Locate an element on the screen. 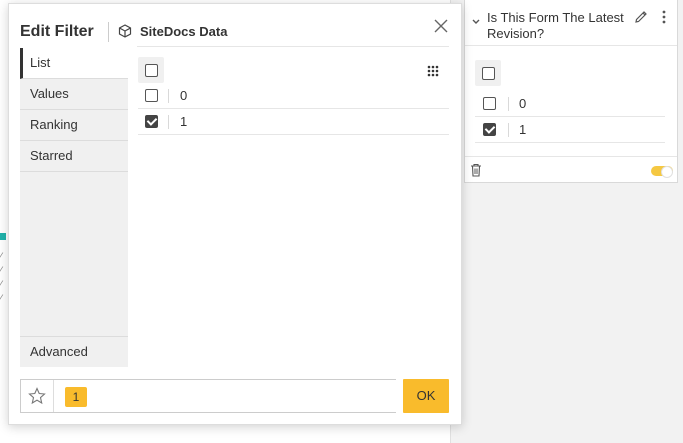 The width and height of the screenshot is (683, 443). tab-values: Values is located at coordinates (74, 94).